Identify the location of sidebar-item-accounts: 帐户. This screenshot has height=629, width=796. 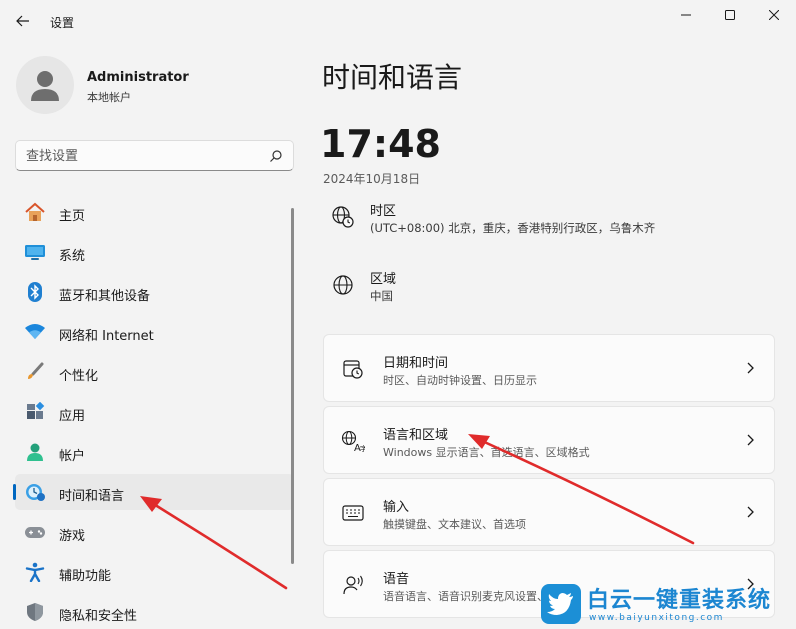
(154, 452).